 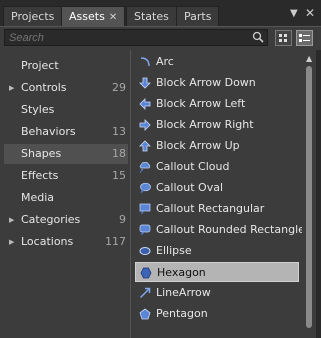 I want to click on tab-projects: Projects, so click(x=33, y=16).